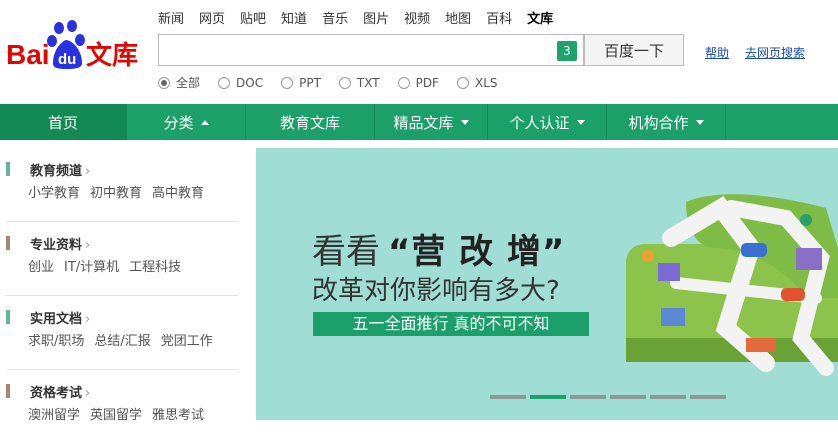 This screenshot has width=838, height=443. What do you see at coordinates (116, 191) in the screenshot?
I see `category-link: 初中教育` at bounding box center [116, 191].